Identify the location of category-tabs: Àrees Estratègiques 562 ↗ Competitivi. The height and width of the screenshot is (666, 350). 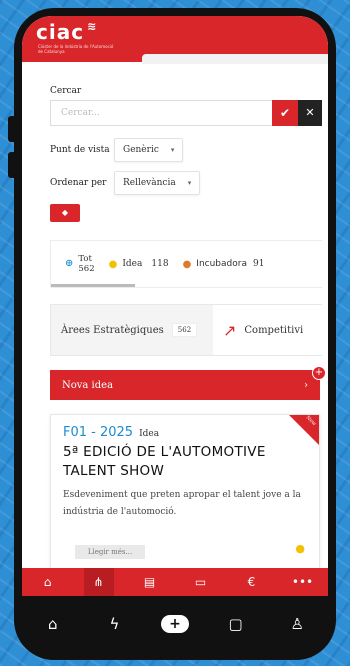
(186, 330).